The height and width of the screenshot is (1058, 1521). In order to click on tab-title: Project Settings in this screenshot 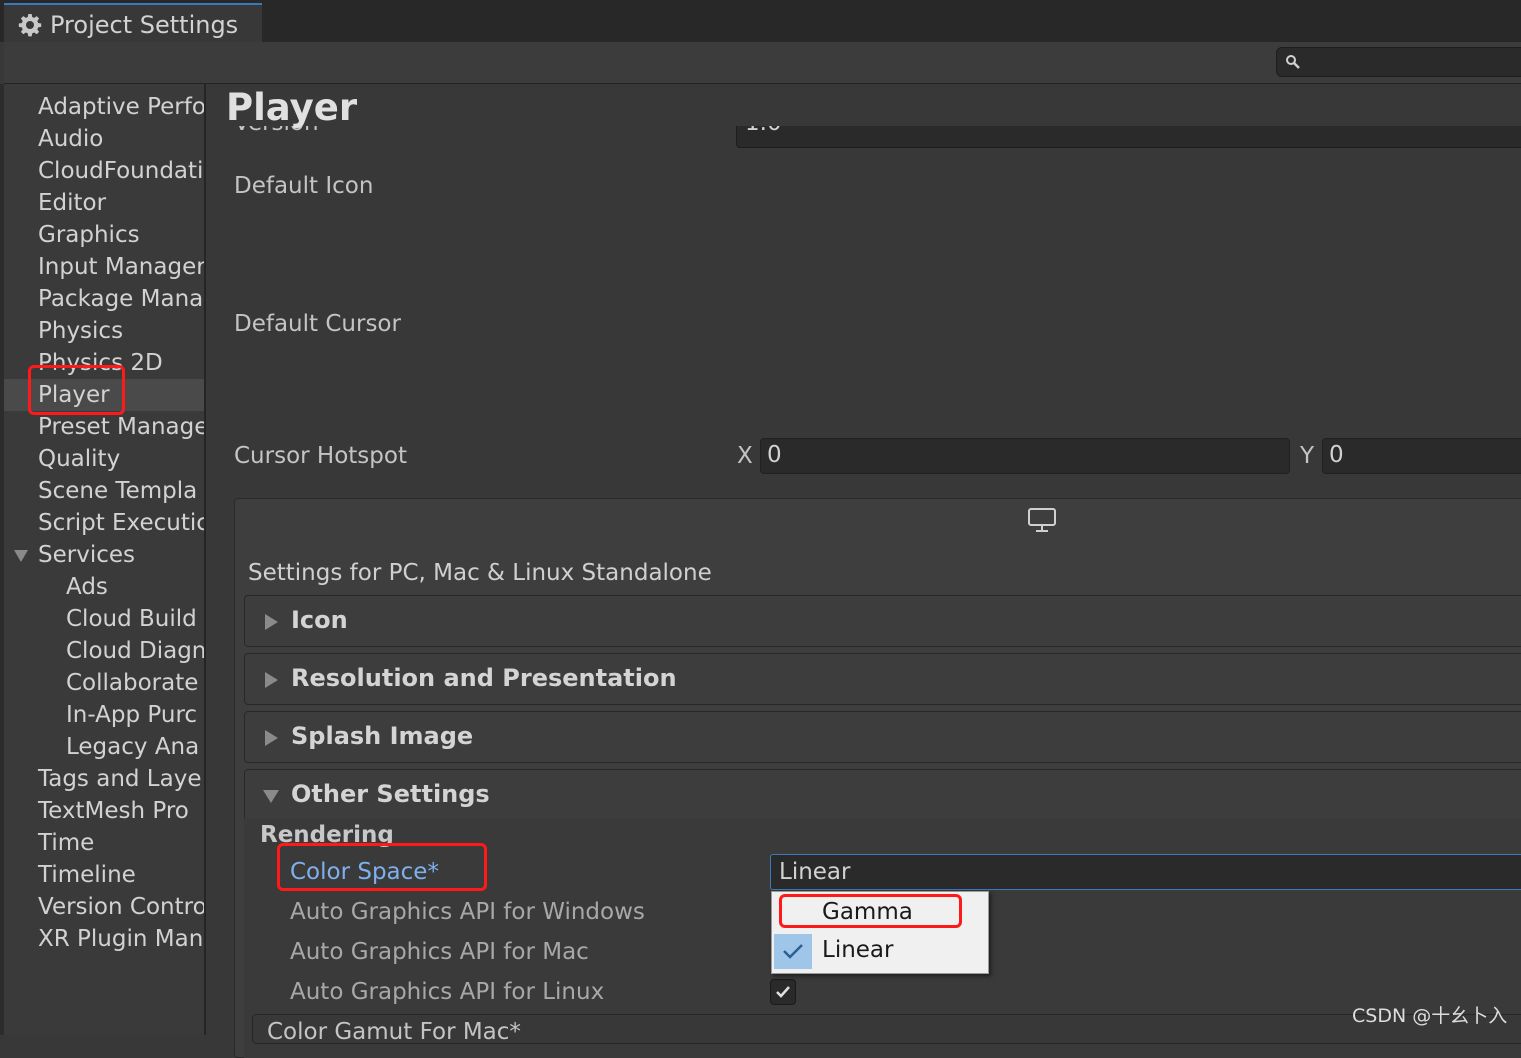, I will do `click(144, 25)`.